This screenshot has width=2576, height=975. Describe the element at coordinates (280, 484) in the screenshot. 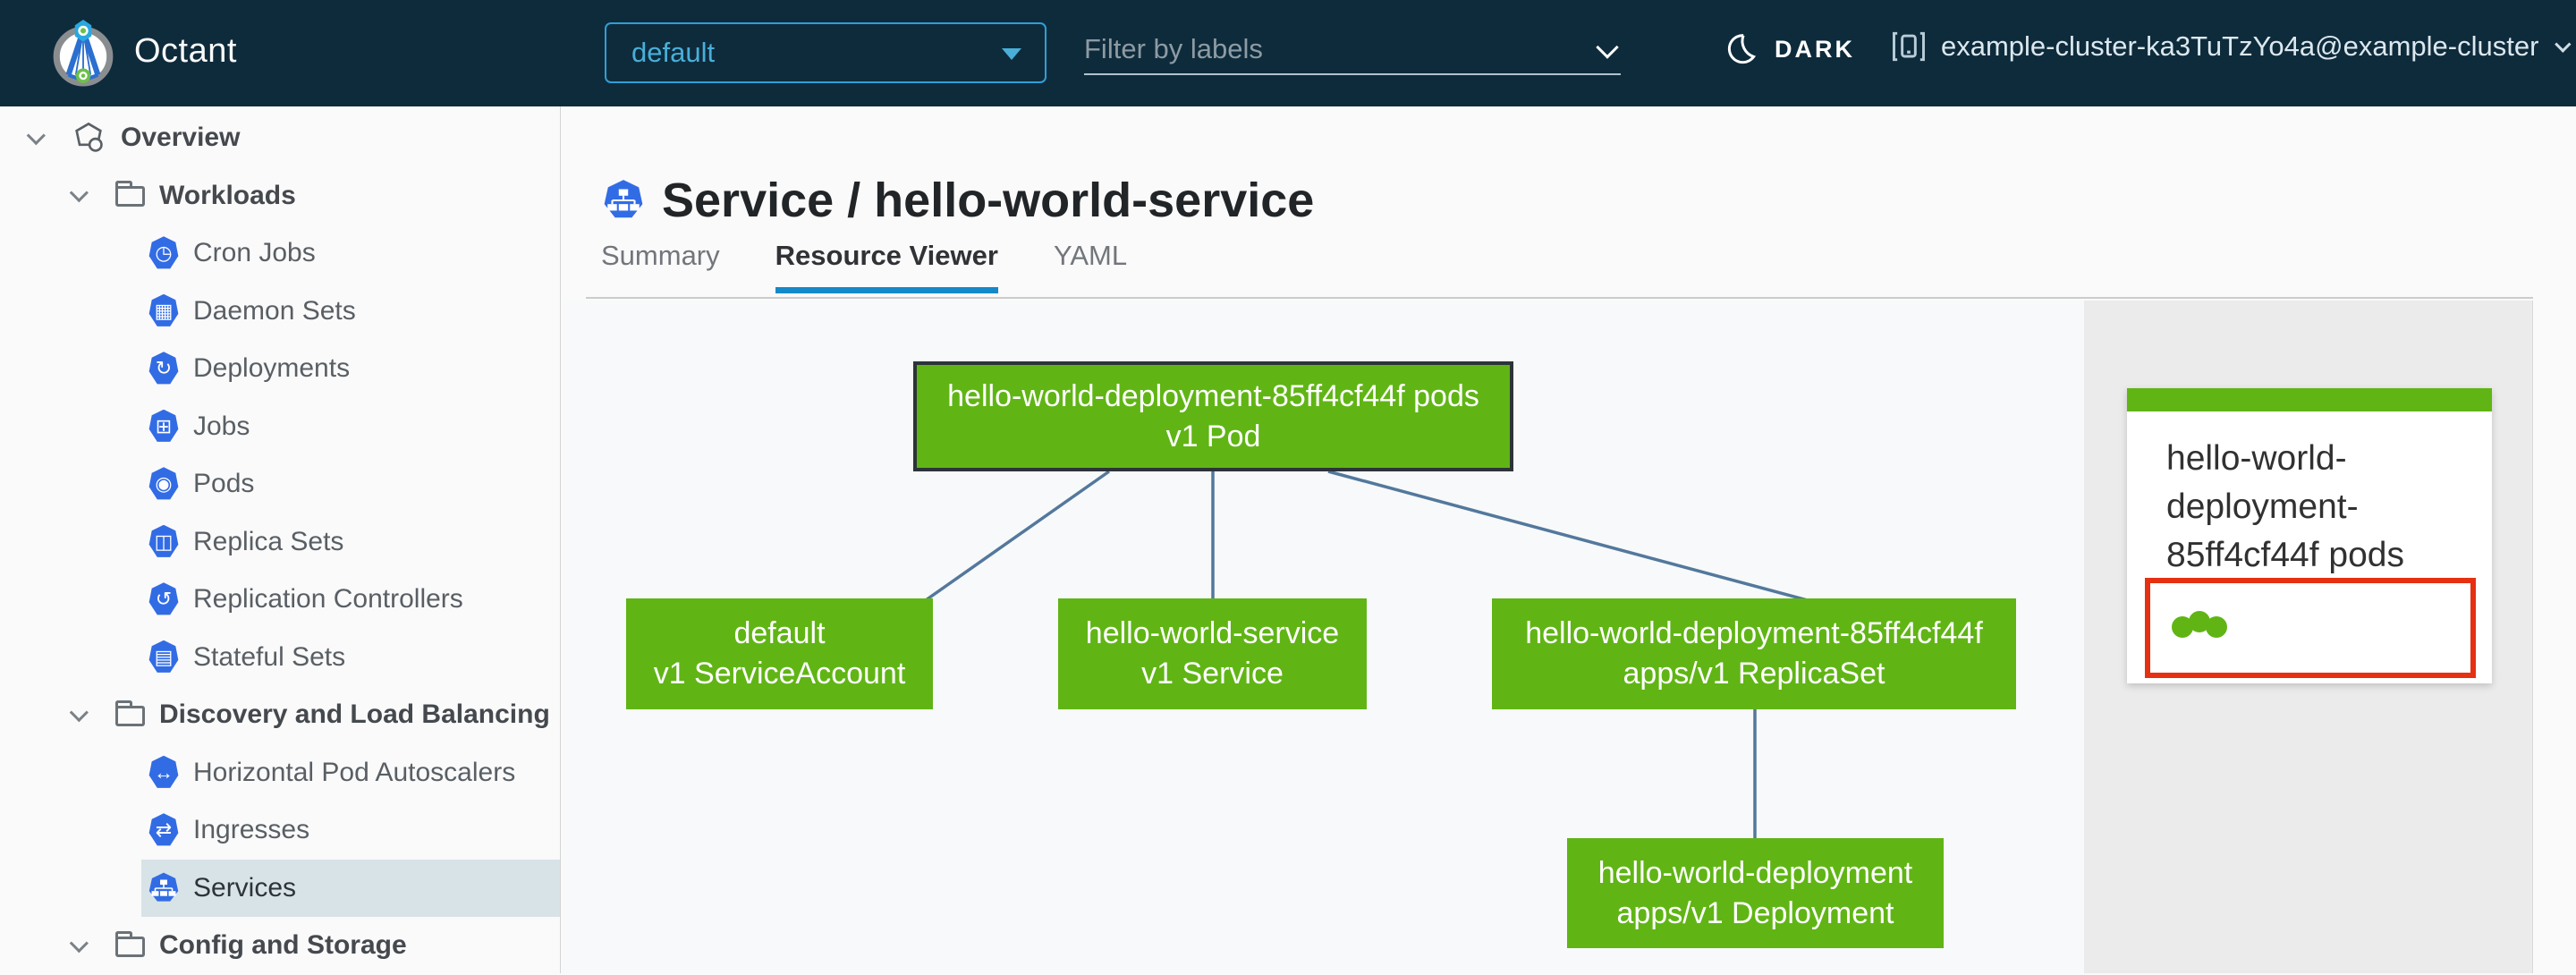

I see `sidebar-item-pods: ◉ Pods` at that location.